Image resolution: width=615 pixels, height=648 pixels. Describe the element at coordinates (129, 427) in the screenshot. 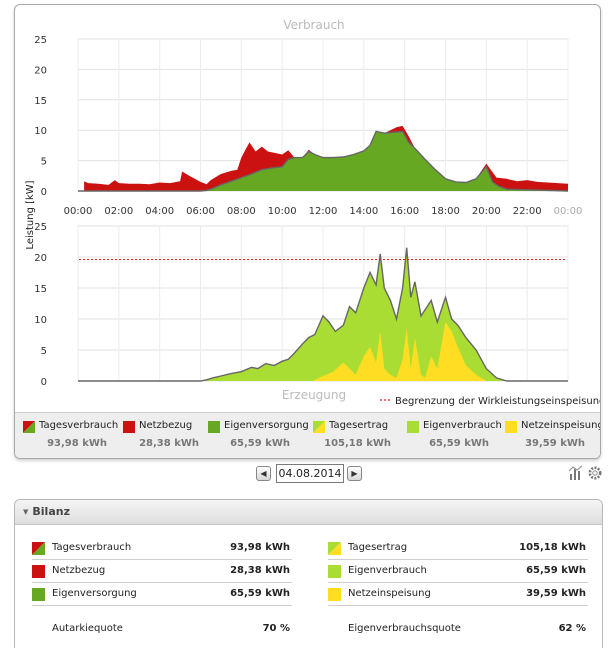

I see `legend-swatch-netzbezug` at that location.